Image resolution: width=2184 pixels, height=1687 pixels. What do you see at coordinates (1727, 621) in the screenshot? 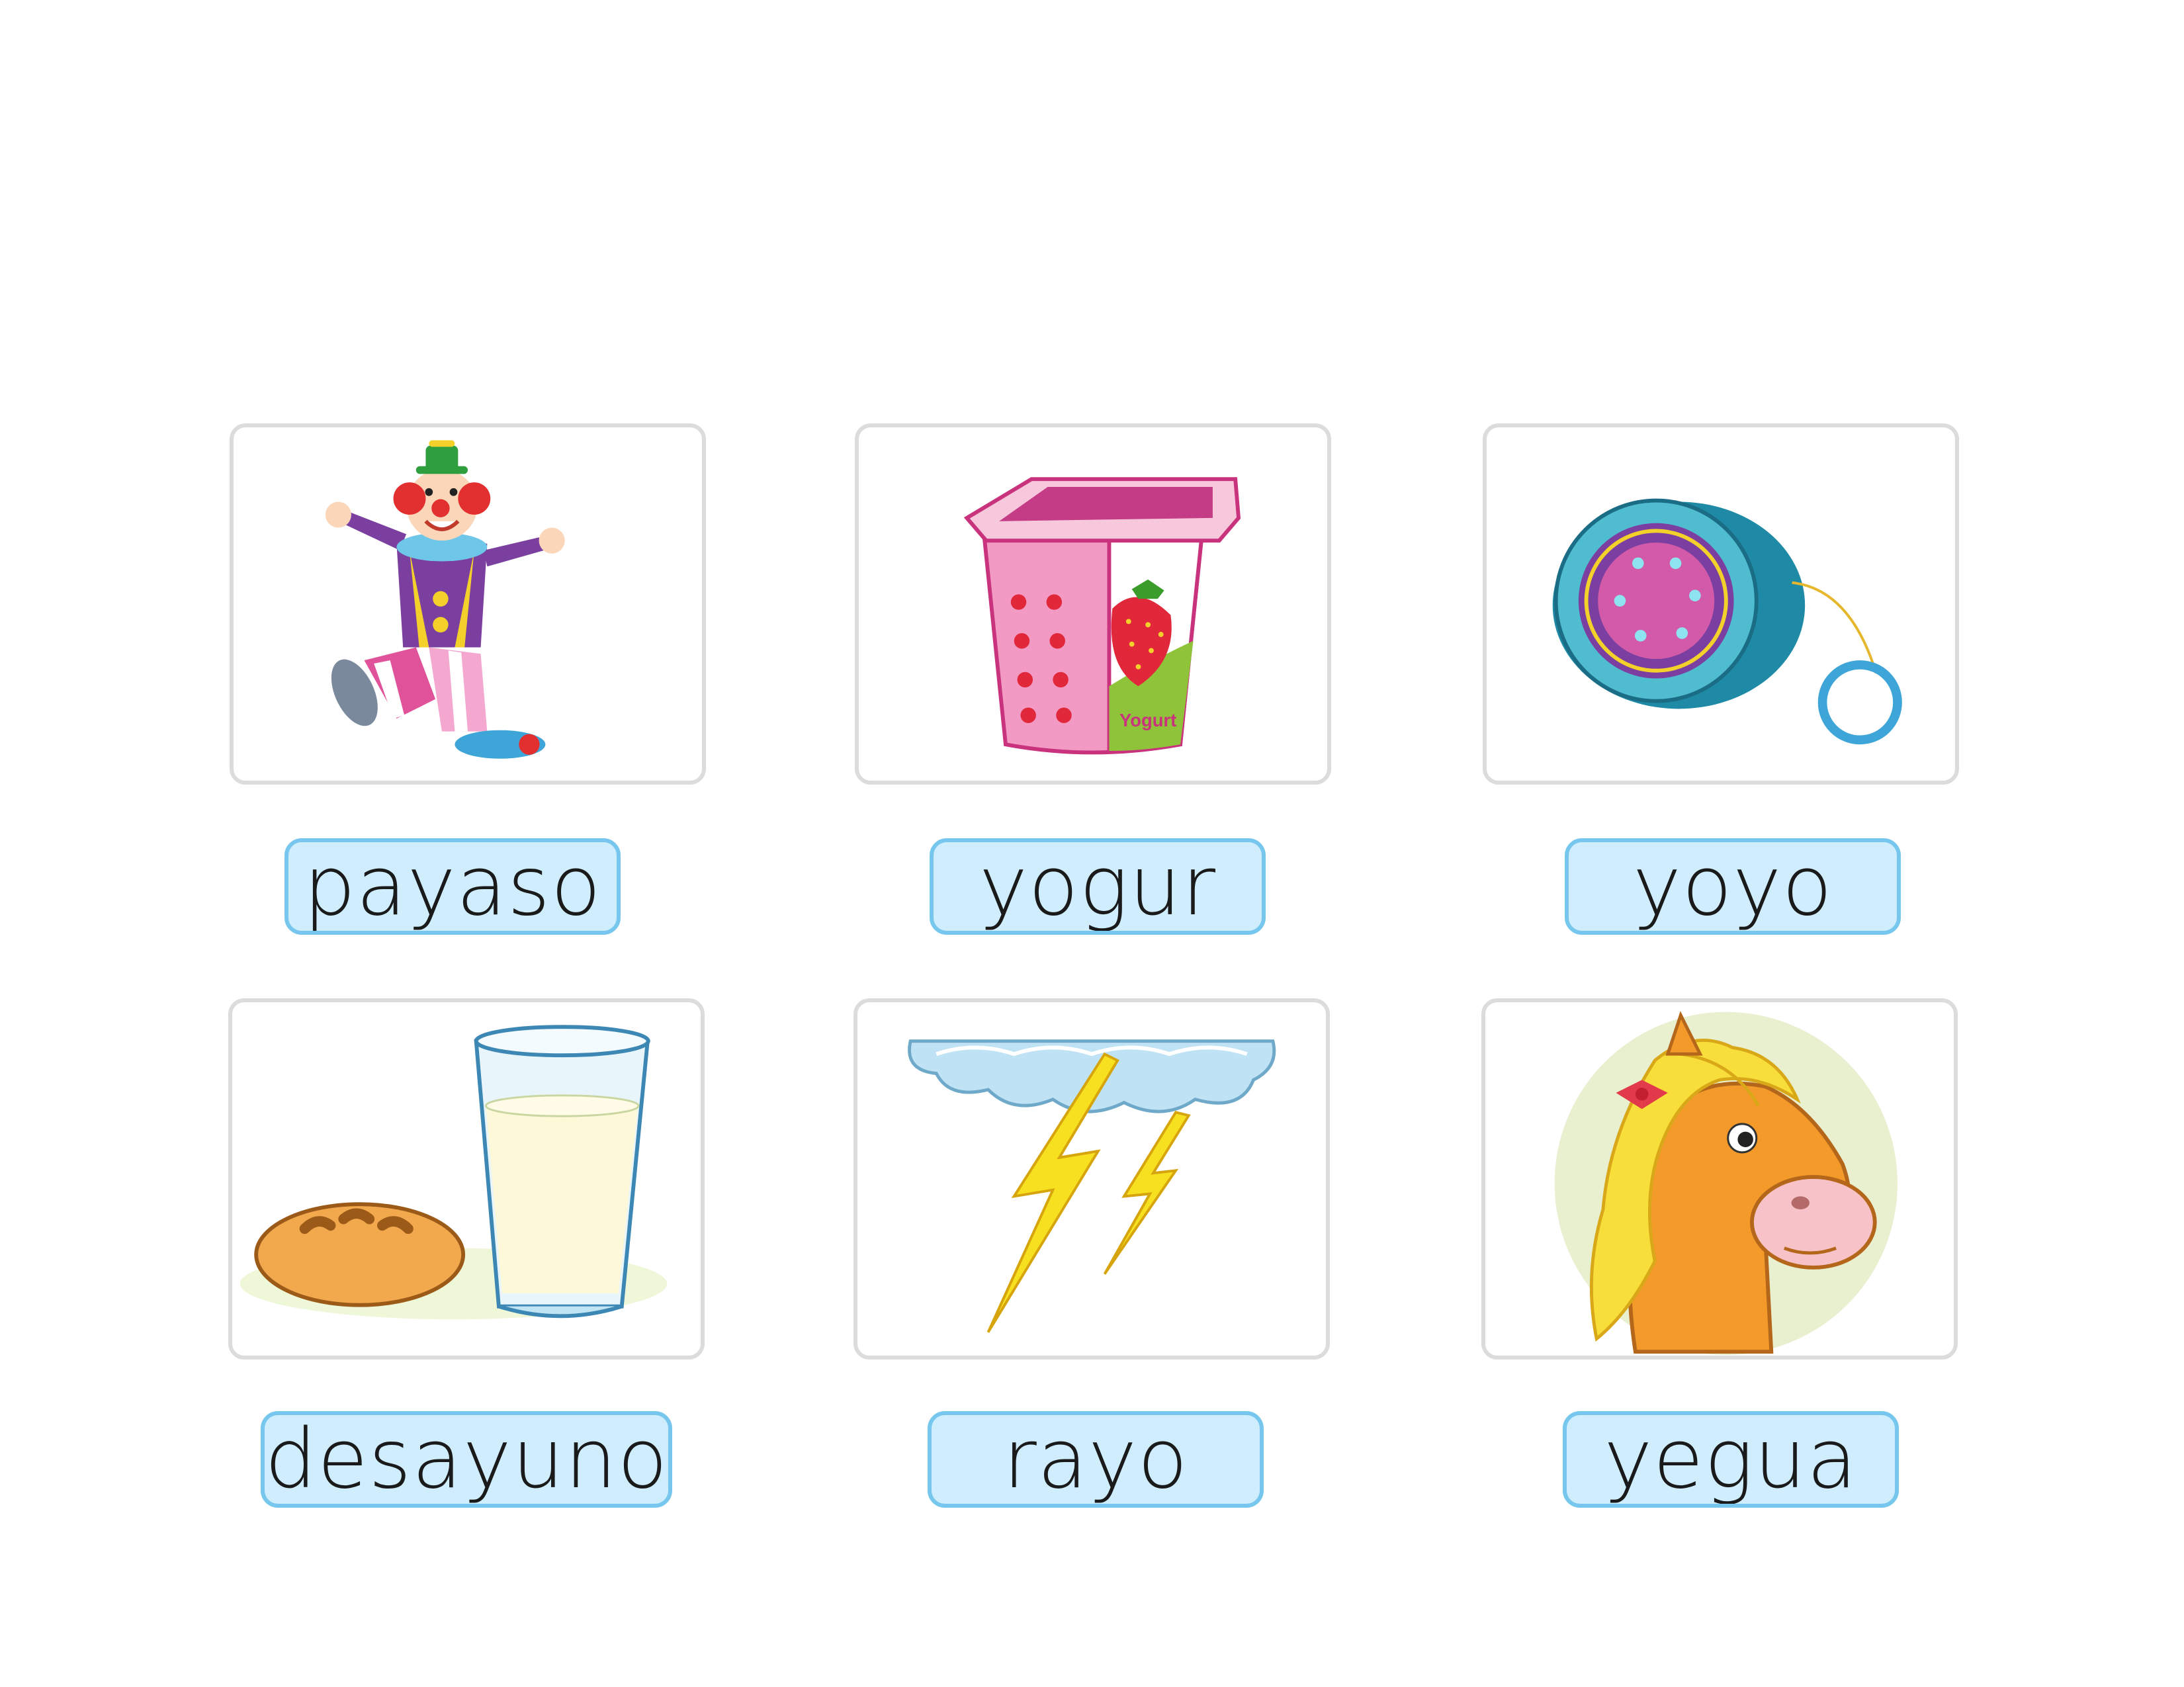
I see `yoyo-illustration` at bounding box center [1727, 621].